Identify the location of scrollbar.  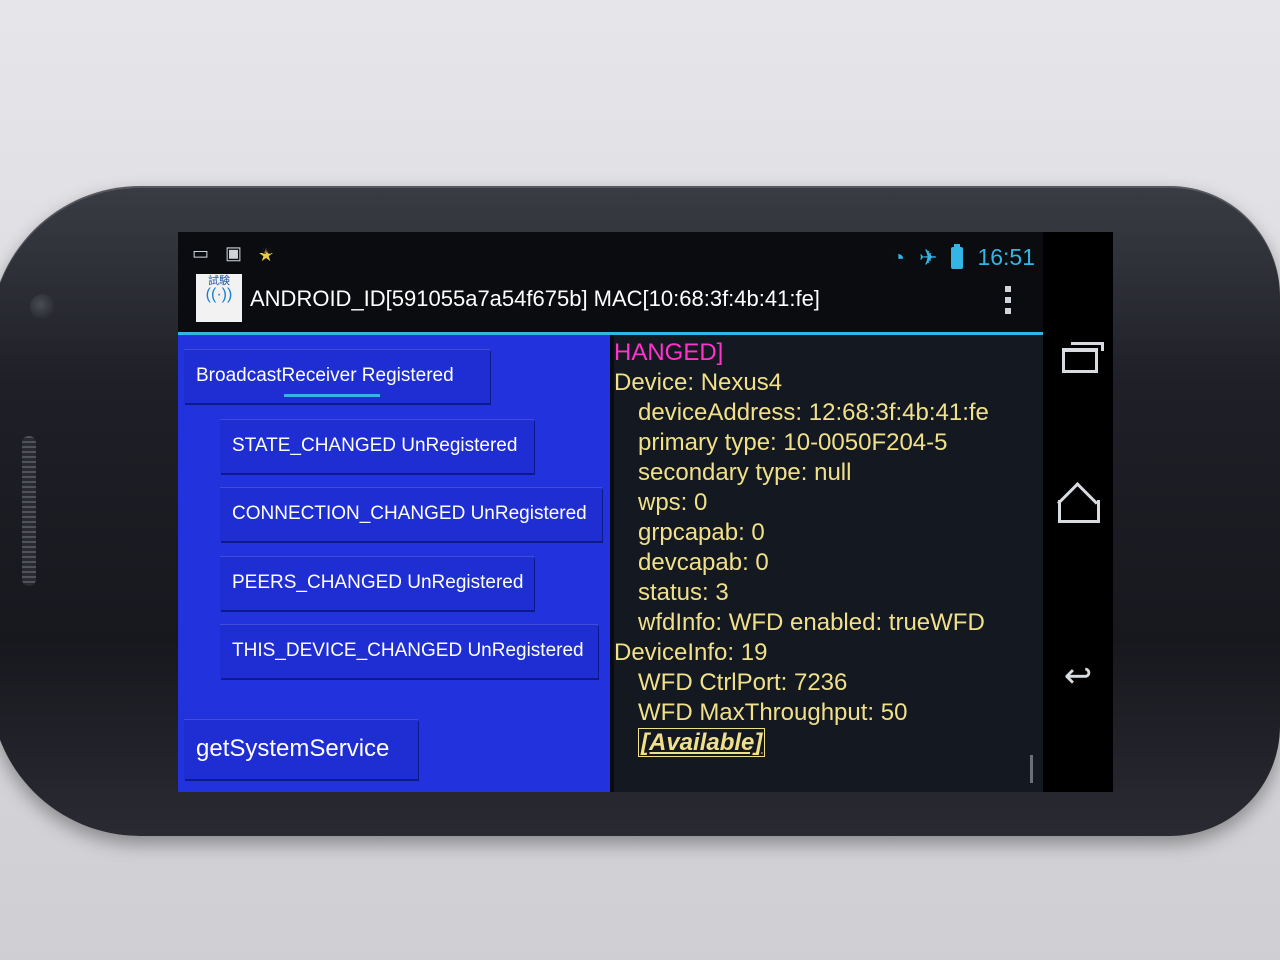
(1031, 769).